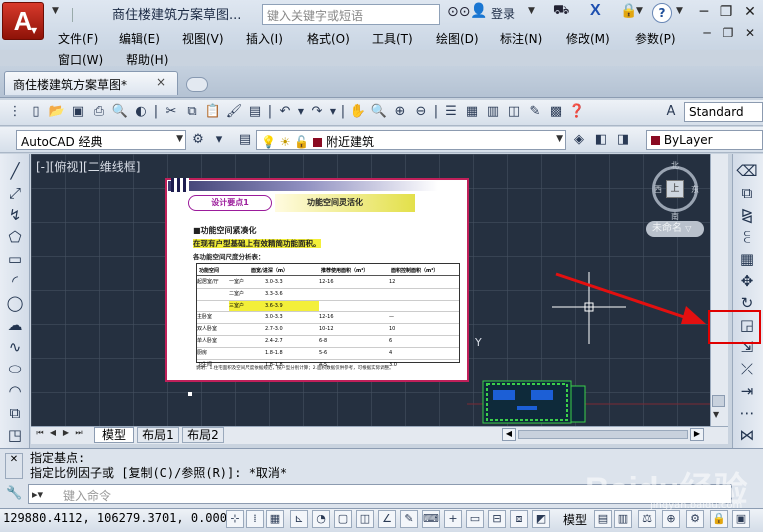  I want to click on properties-icon: ☰, so click(451, 112).